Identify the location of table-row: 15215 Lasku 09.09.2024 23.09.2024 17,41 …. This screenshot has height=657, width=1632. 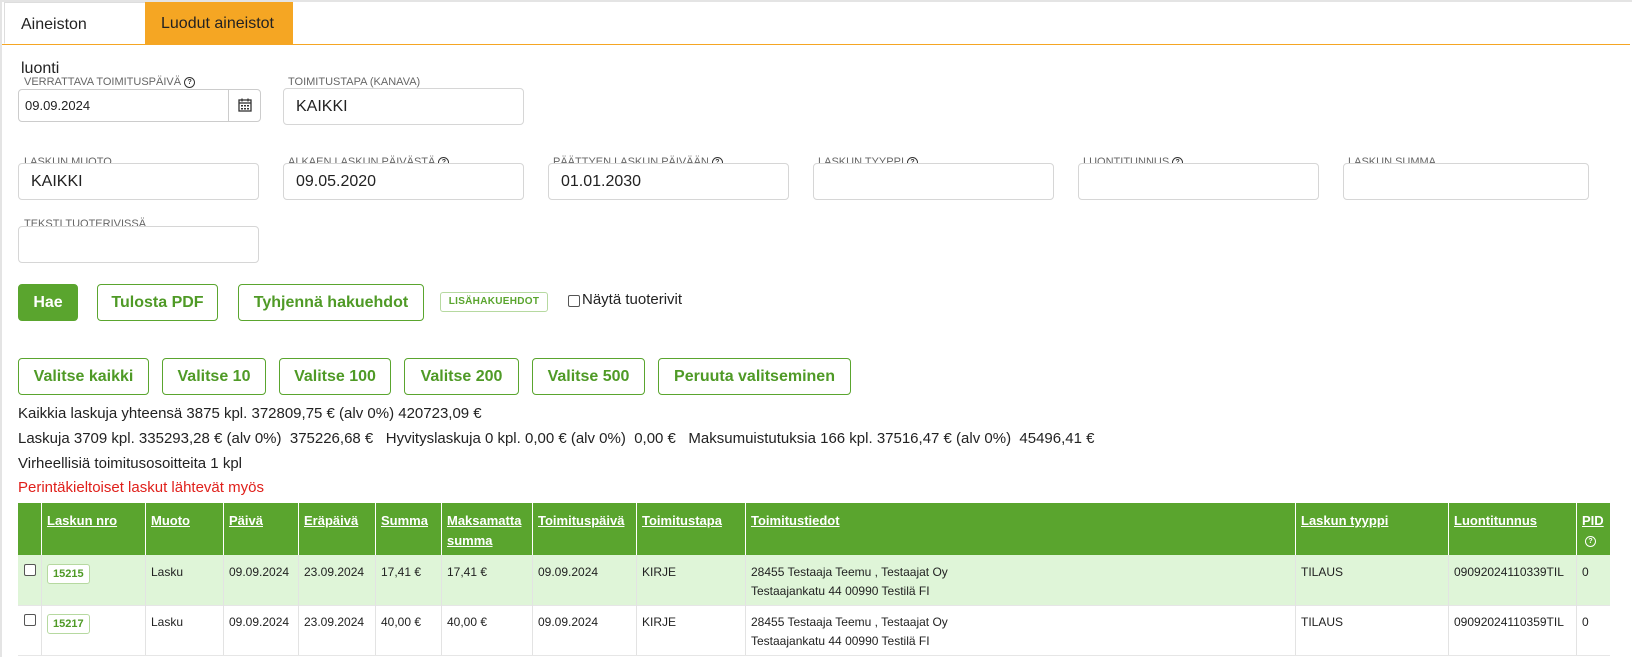
(814, 580).